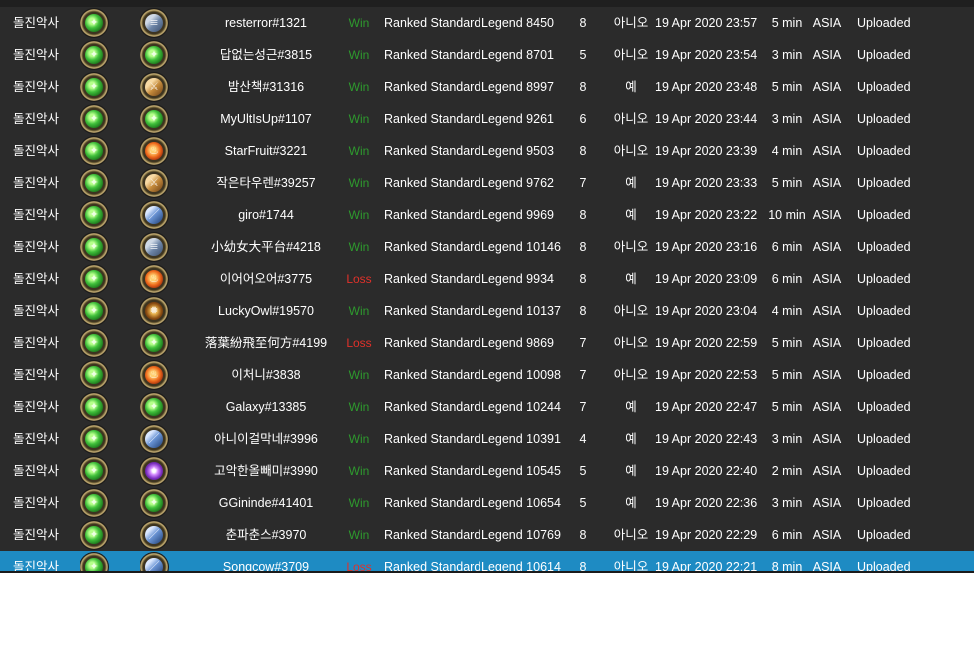 This screenshot has height=645, width=974. I want to click on duration-cell: 3 min, so click(787, 55).